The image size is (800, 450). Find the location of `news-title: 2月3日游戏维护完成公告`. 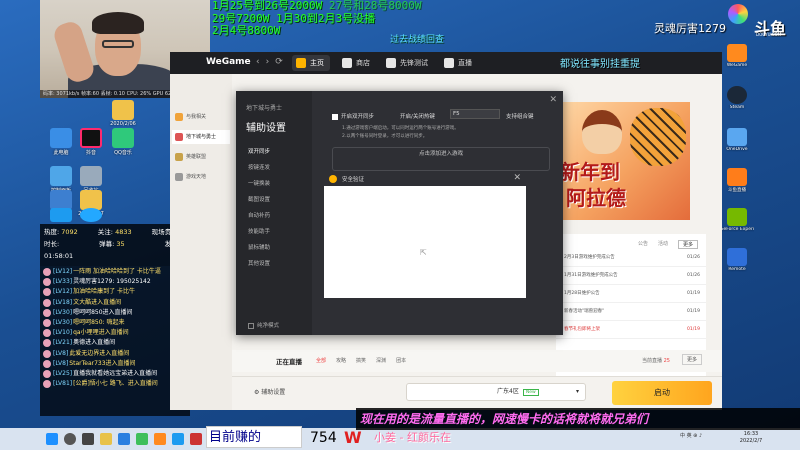

news-title: 2月3日游戏维护完成公告 is located at coordinates (589, 257).